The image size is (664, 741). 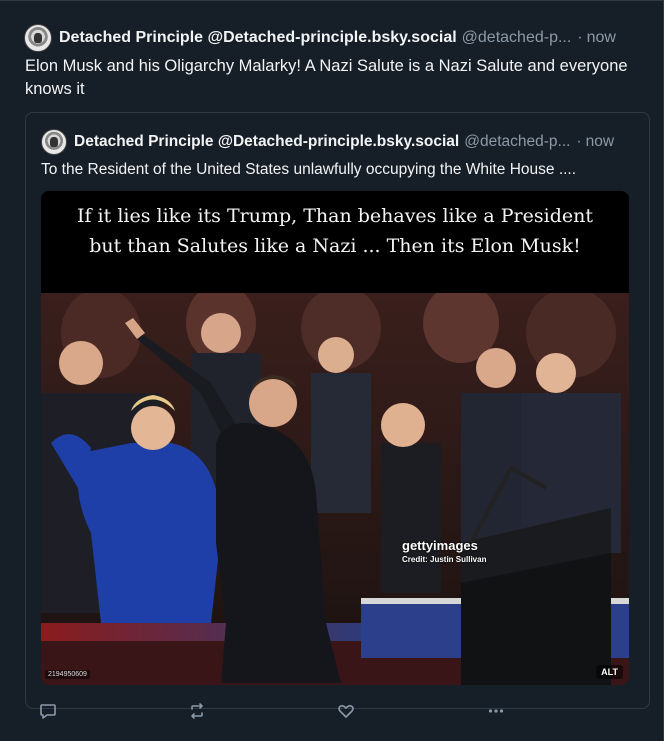 I want to click on image-id-label: 2194950609, so click(x=67, y=674).